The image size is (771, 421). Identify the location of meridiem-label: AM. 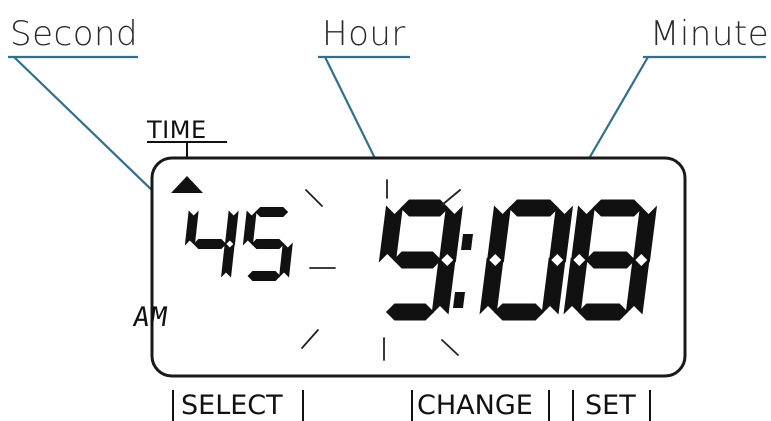
(150, 317).